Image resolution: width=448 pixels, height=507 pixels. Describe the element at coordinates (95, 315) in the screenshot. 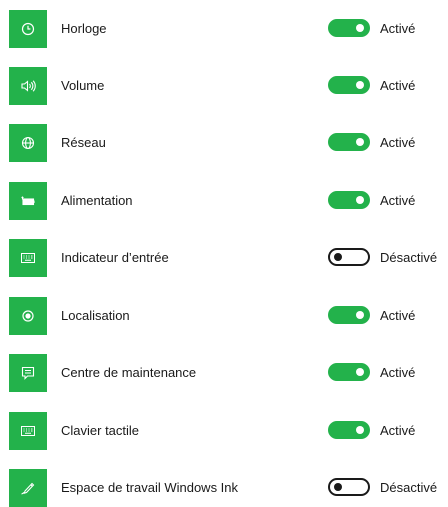

I see `setting-label: Localisation` at that location.